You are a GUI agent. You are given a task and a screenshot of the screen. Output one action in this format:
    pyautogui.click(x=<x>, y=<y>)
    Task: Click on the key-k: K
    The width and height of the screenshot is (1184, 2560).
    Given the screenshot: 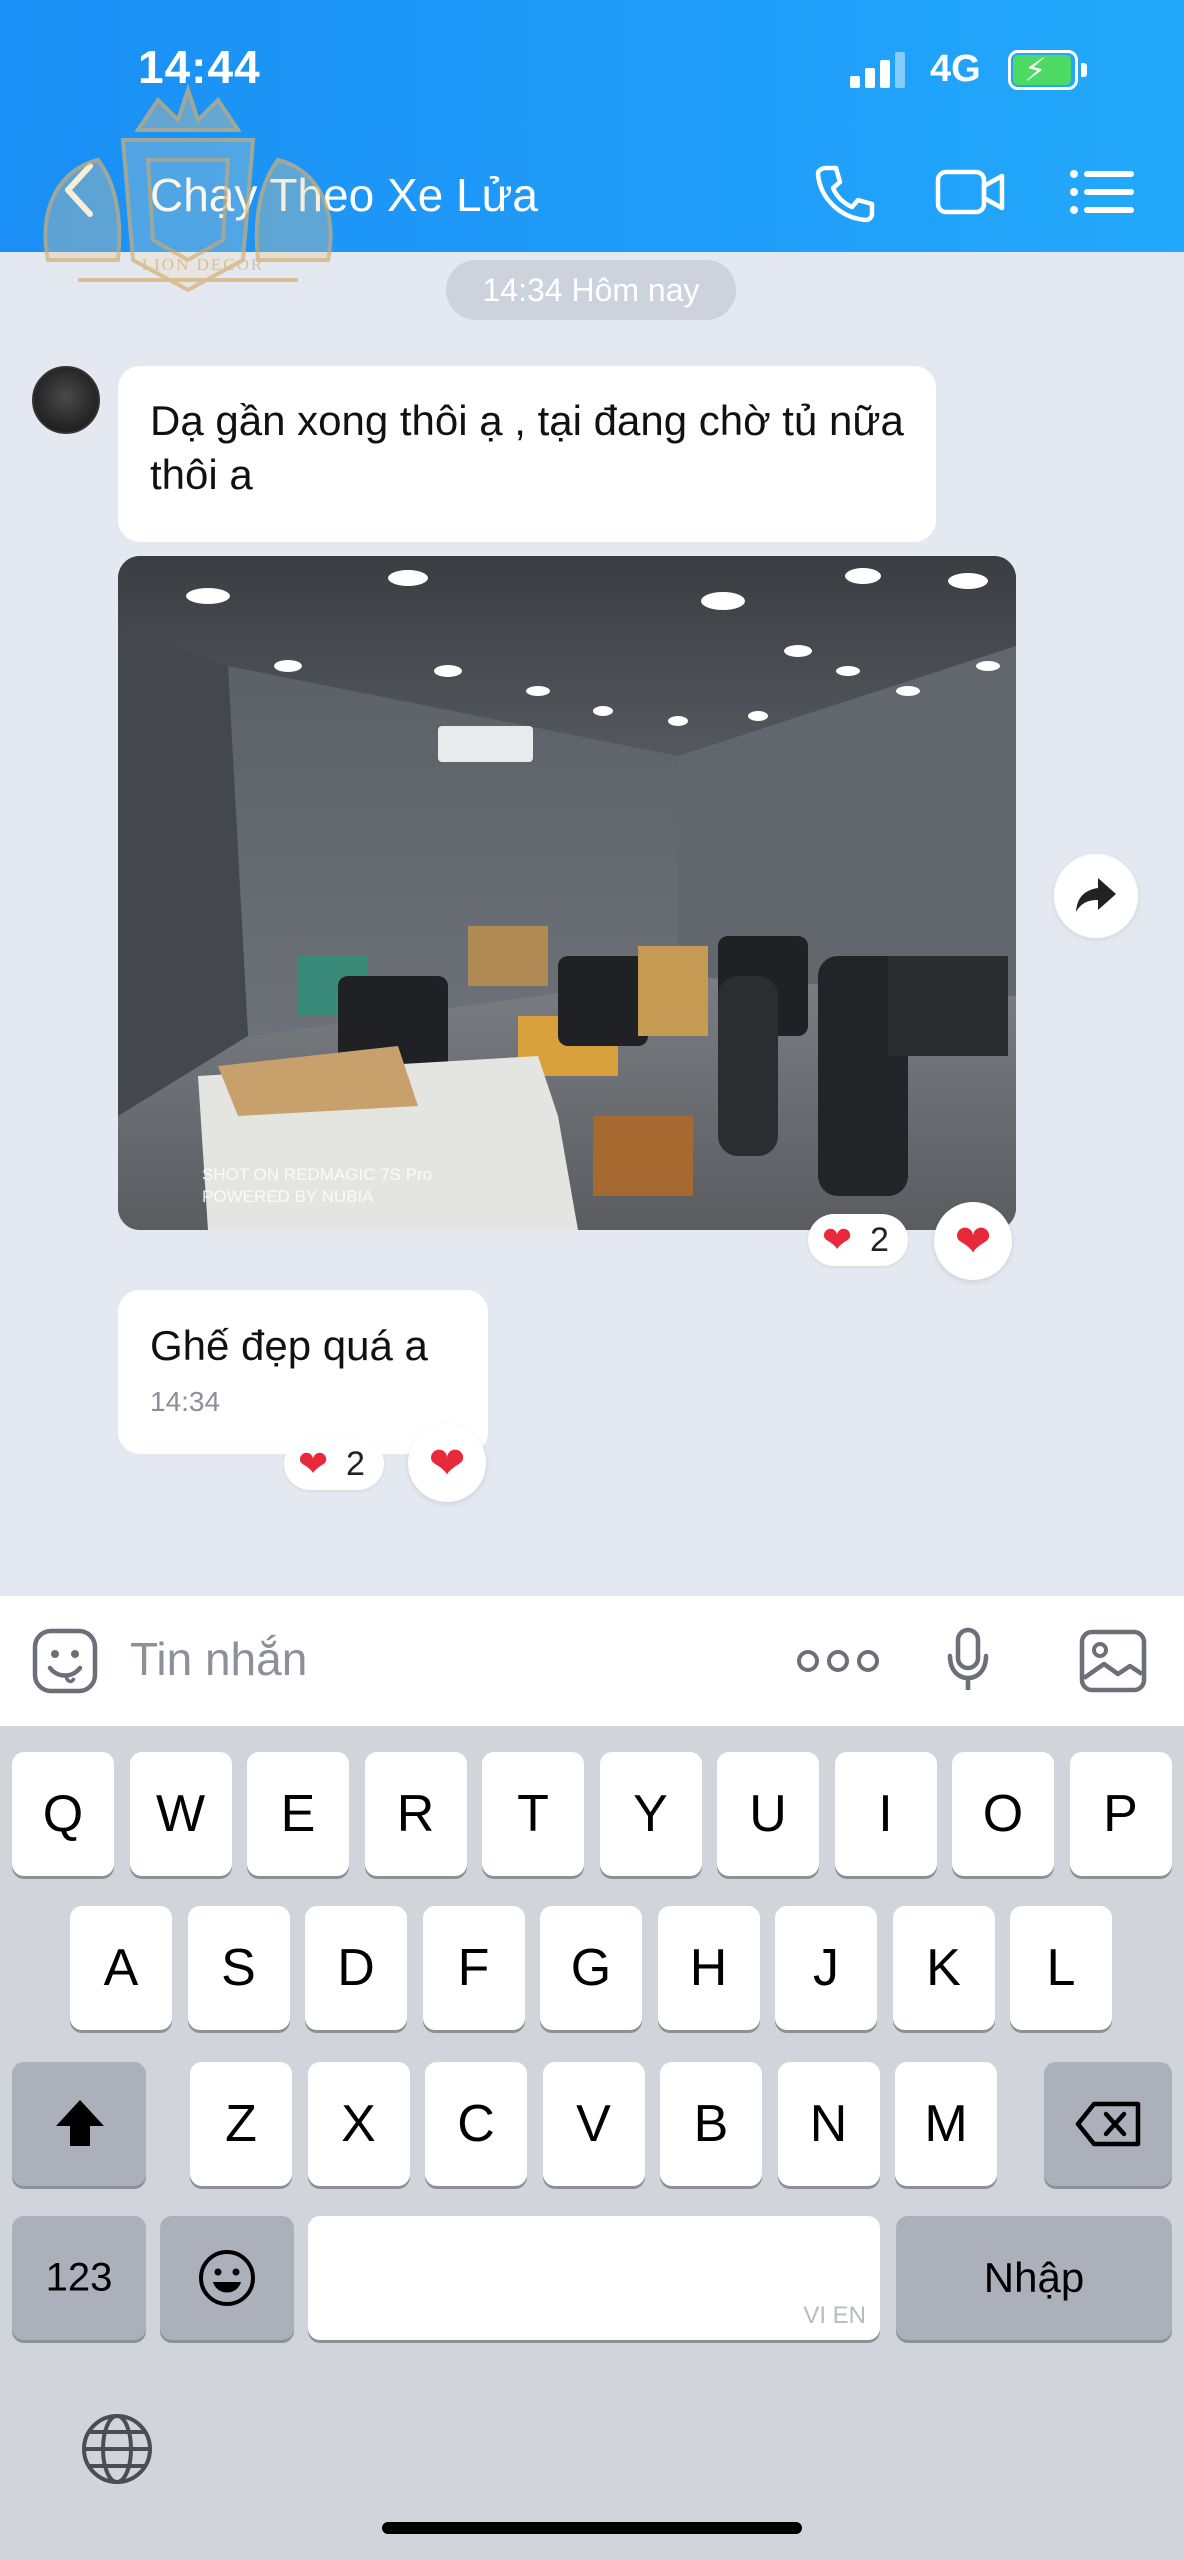 What is the action you would take?
    pyautogui.click(x=943, y=1968)
    